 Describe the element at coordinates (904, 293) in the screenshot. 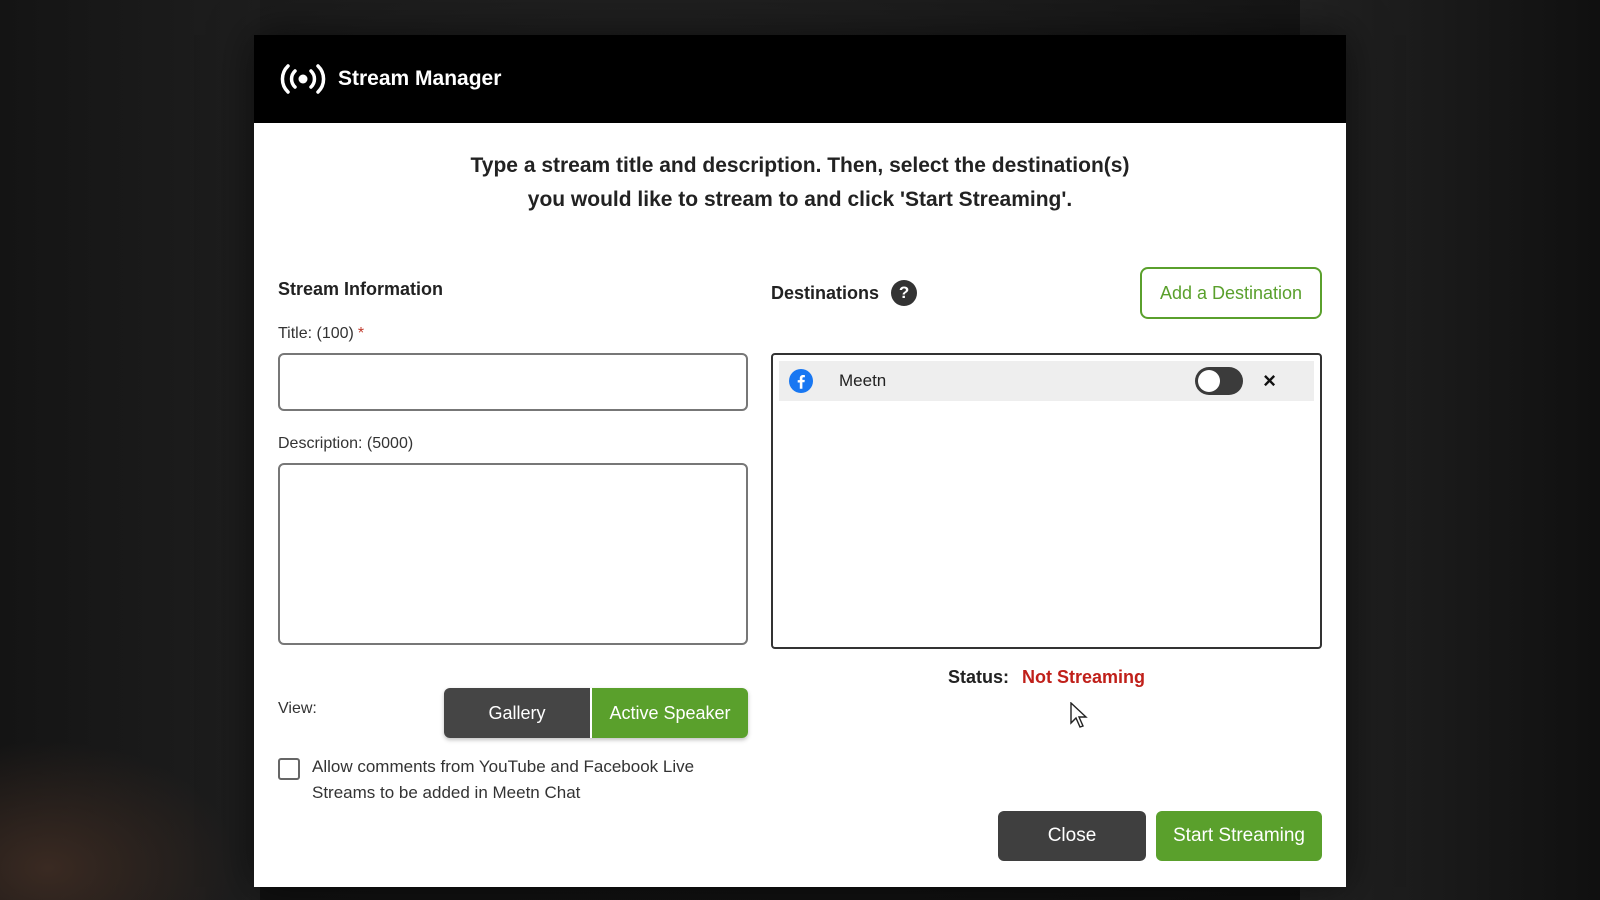

I see `help-icon: ?` at that location.